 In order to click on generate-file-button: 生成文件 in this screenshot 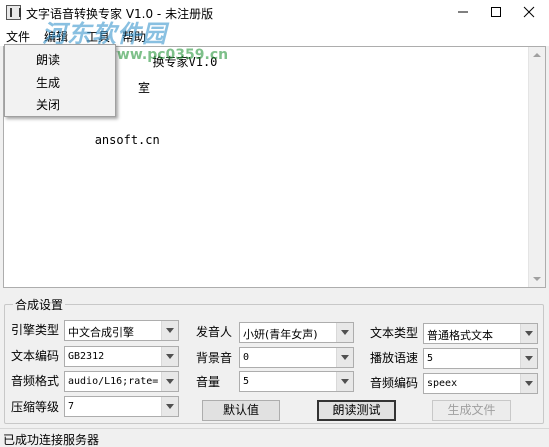, I will do `click(471, 410)`.